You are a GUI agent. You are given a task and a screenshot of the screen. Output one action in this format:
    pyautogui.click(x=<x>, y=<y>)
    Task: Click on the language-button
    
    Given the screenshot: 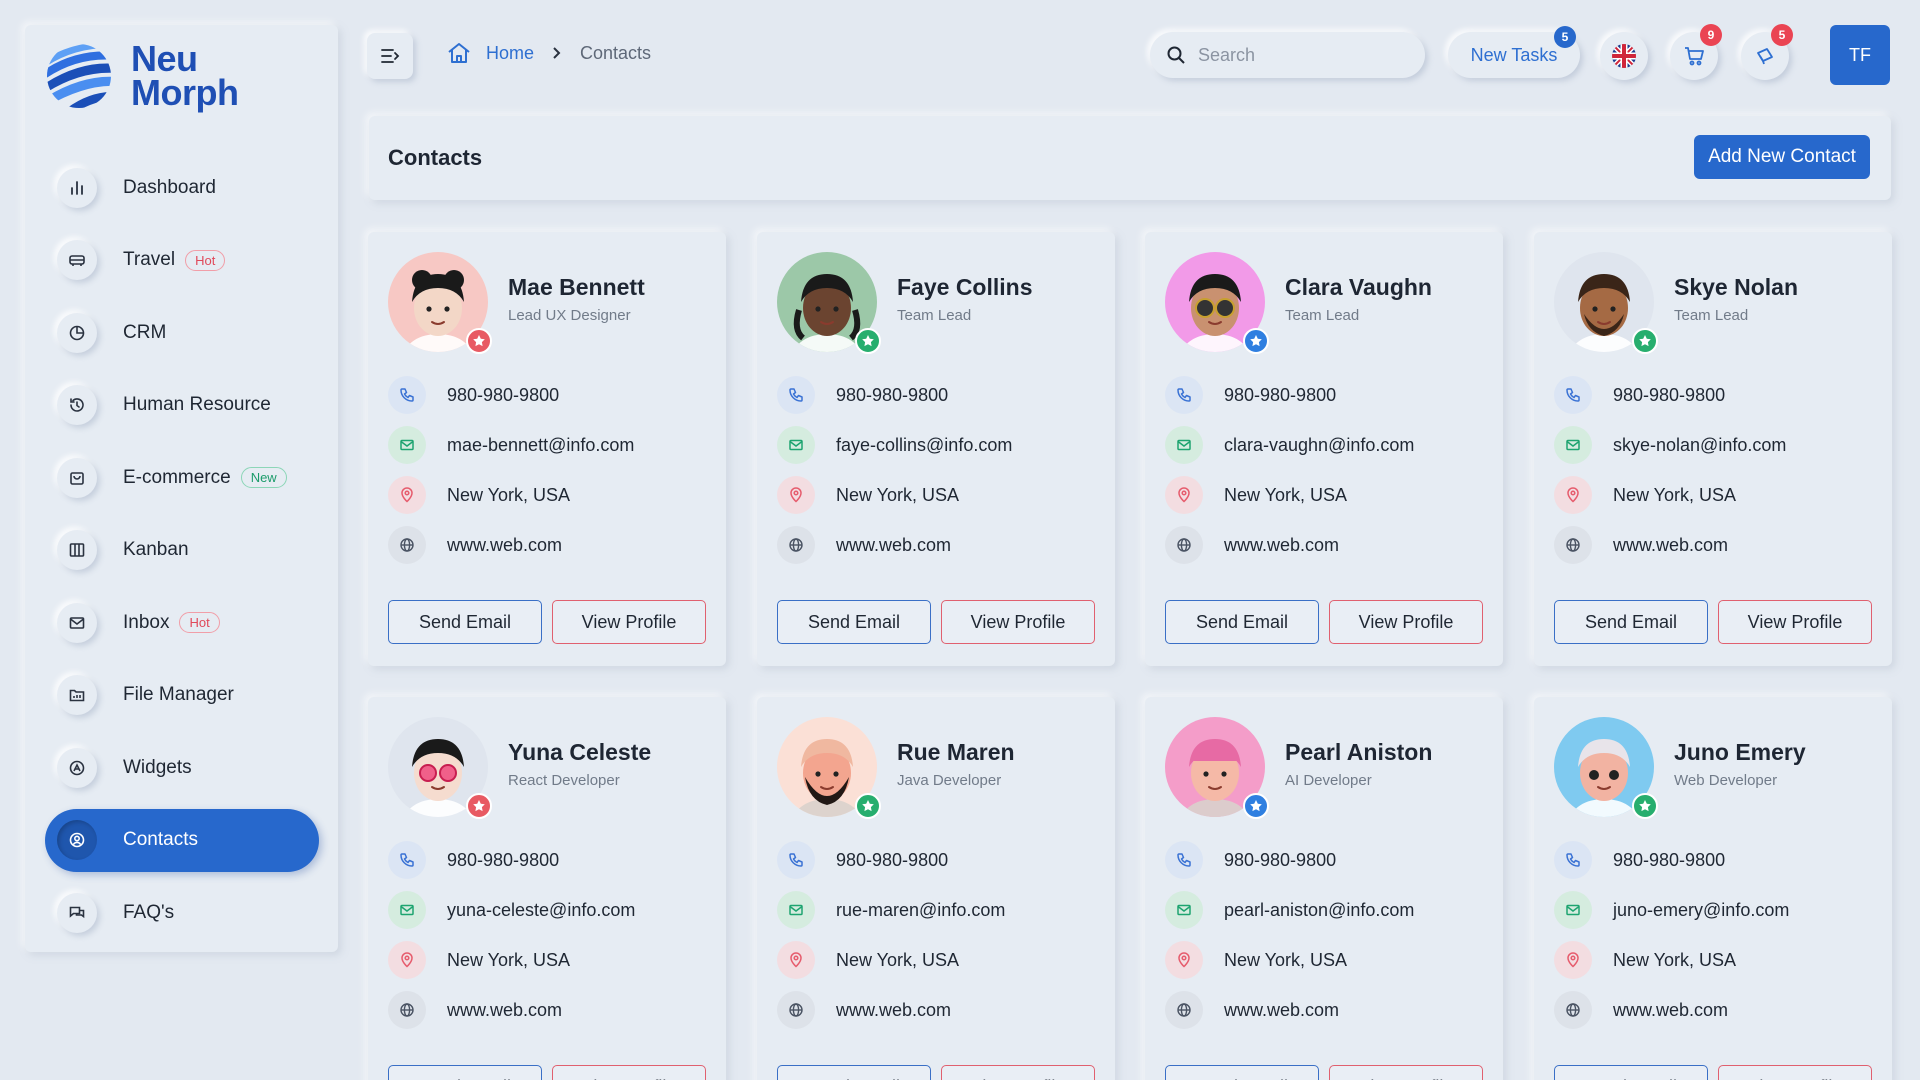 What is the action you would take?
    pyautogui.click(x=1624, y=56)
    